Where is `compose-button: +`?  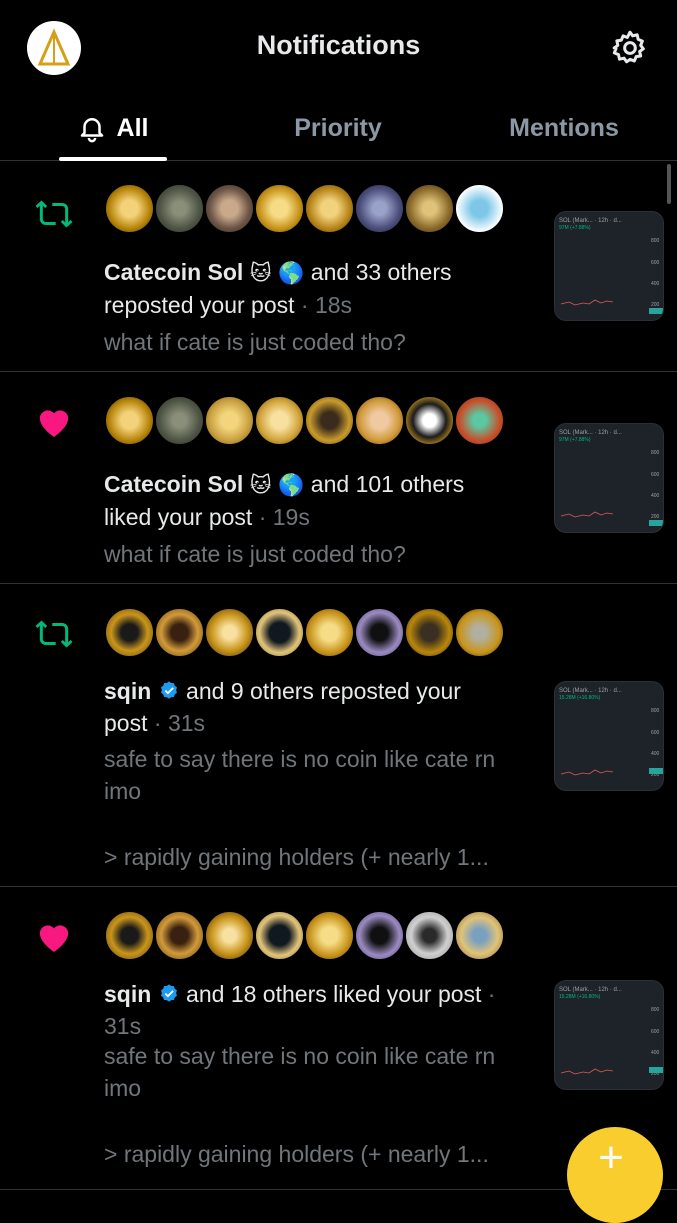
compose-button: + is located at coordinates (615, 1175).